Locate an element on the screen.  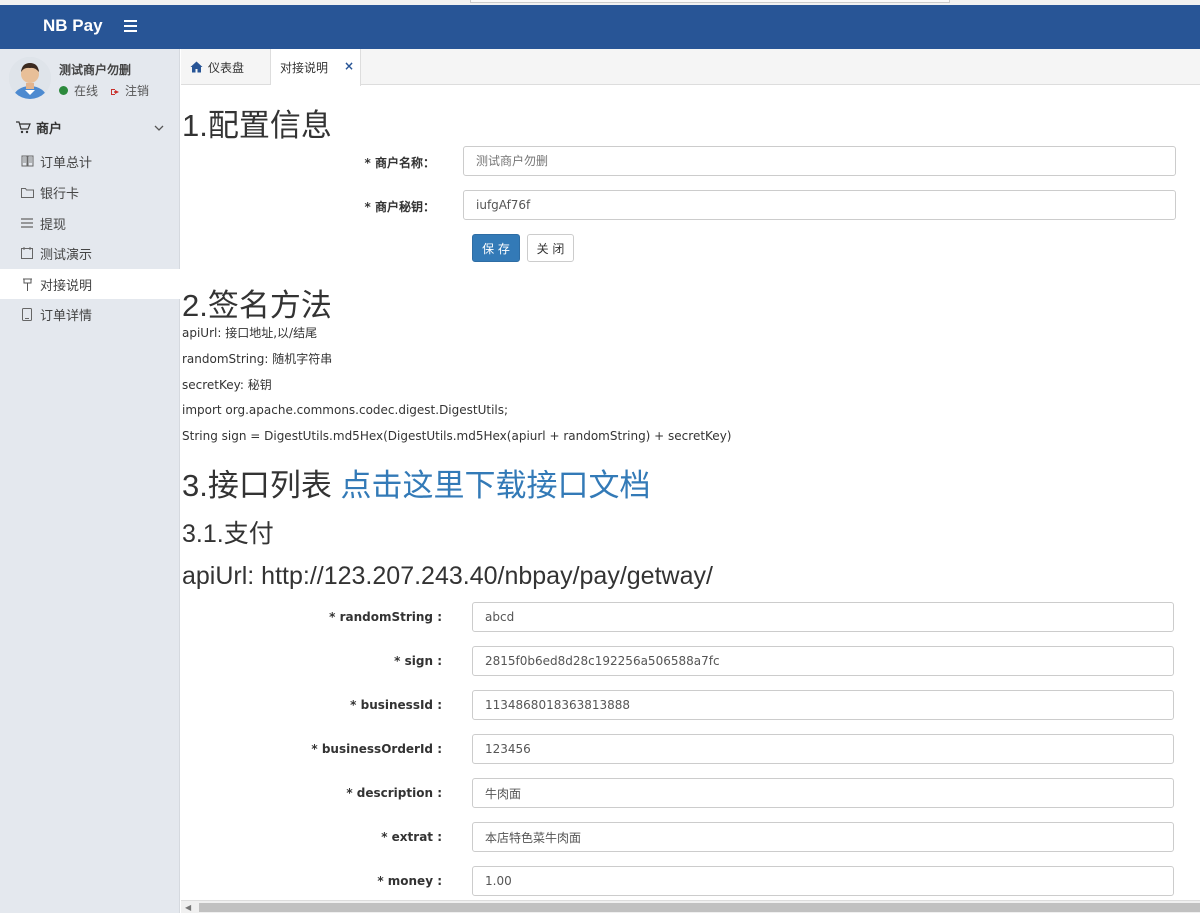
merchant-key-row: * 商户秘钥： is located at coordinates (690, 206).